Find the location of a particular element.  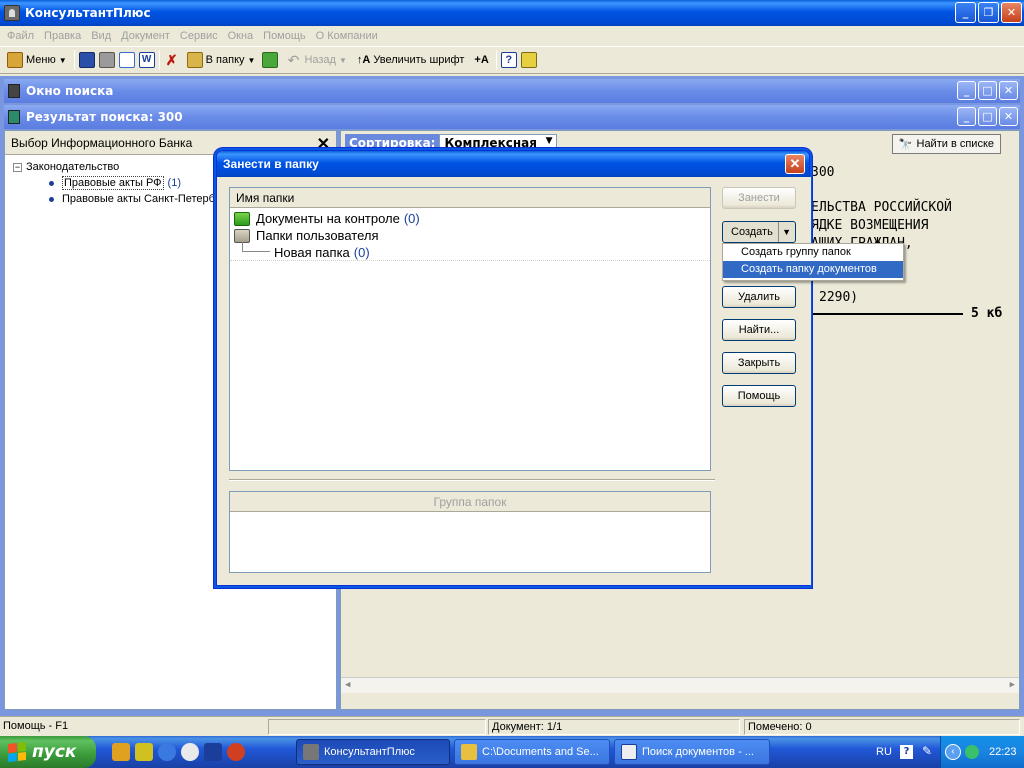

menu-help: Помощь is located at coordinates (284, 36).